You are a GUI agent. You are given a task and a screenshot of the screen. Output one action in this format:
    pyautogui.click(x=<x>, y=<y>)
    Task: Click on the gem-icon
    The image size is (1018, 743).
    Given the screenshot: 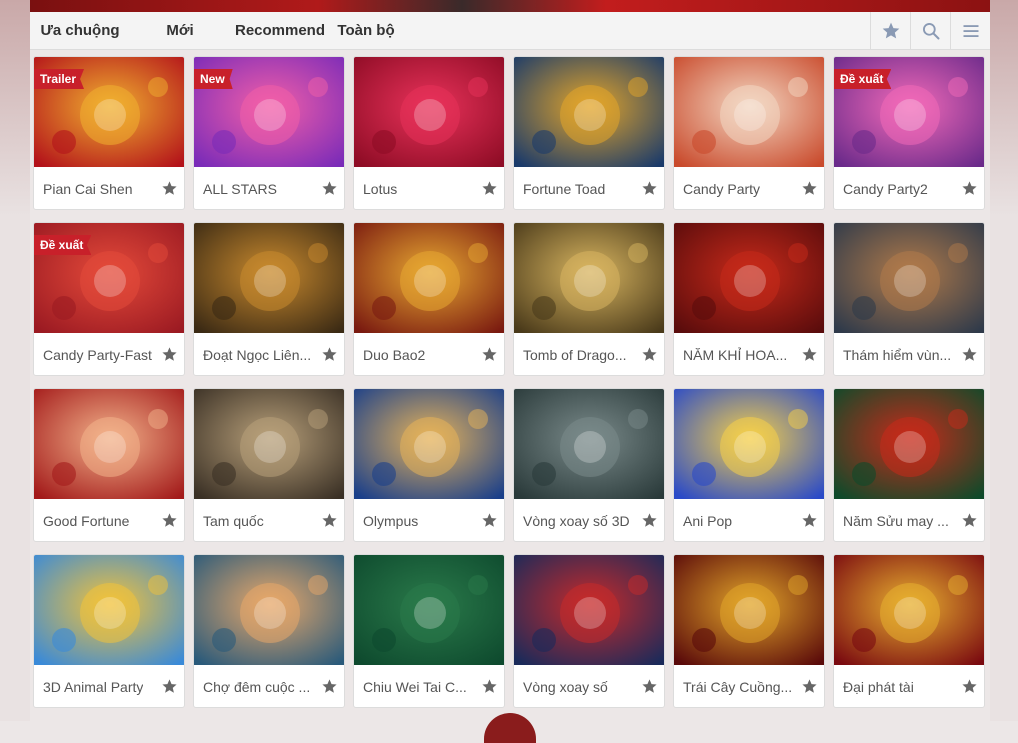 What is the action you would take?
    pyautogui.click(x=269, y=278)
    